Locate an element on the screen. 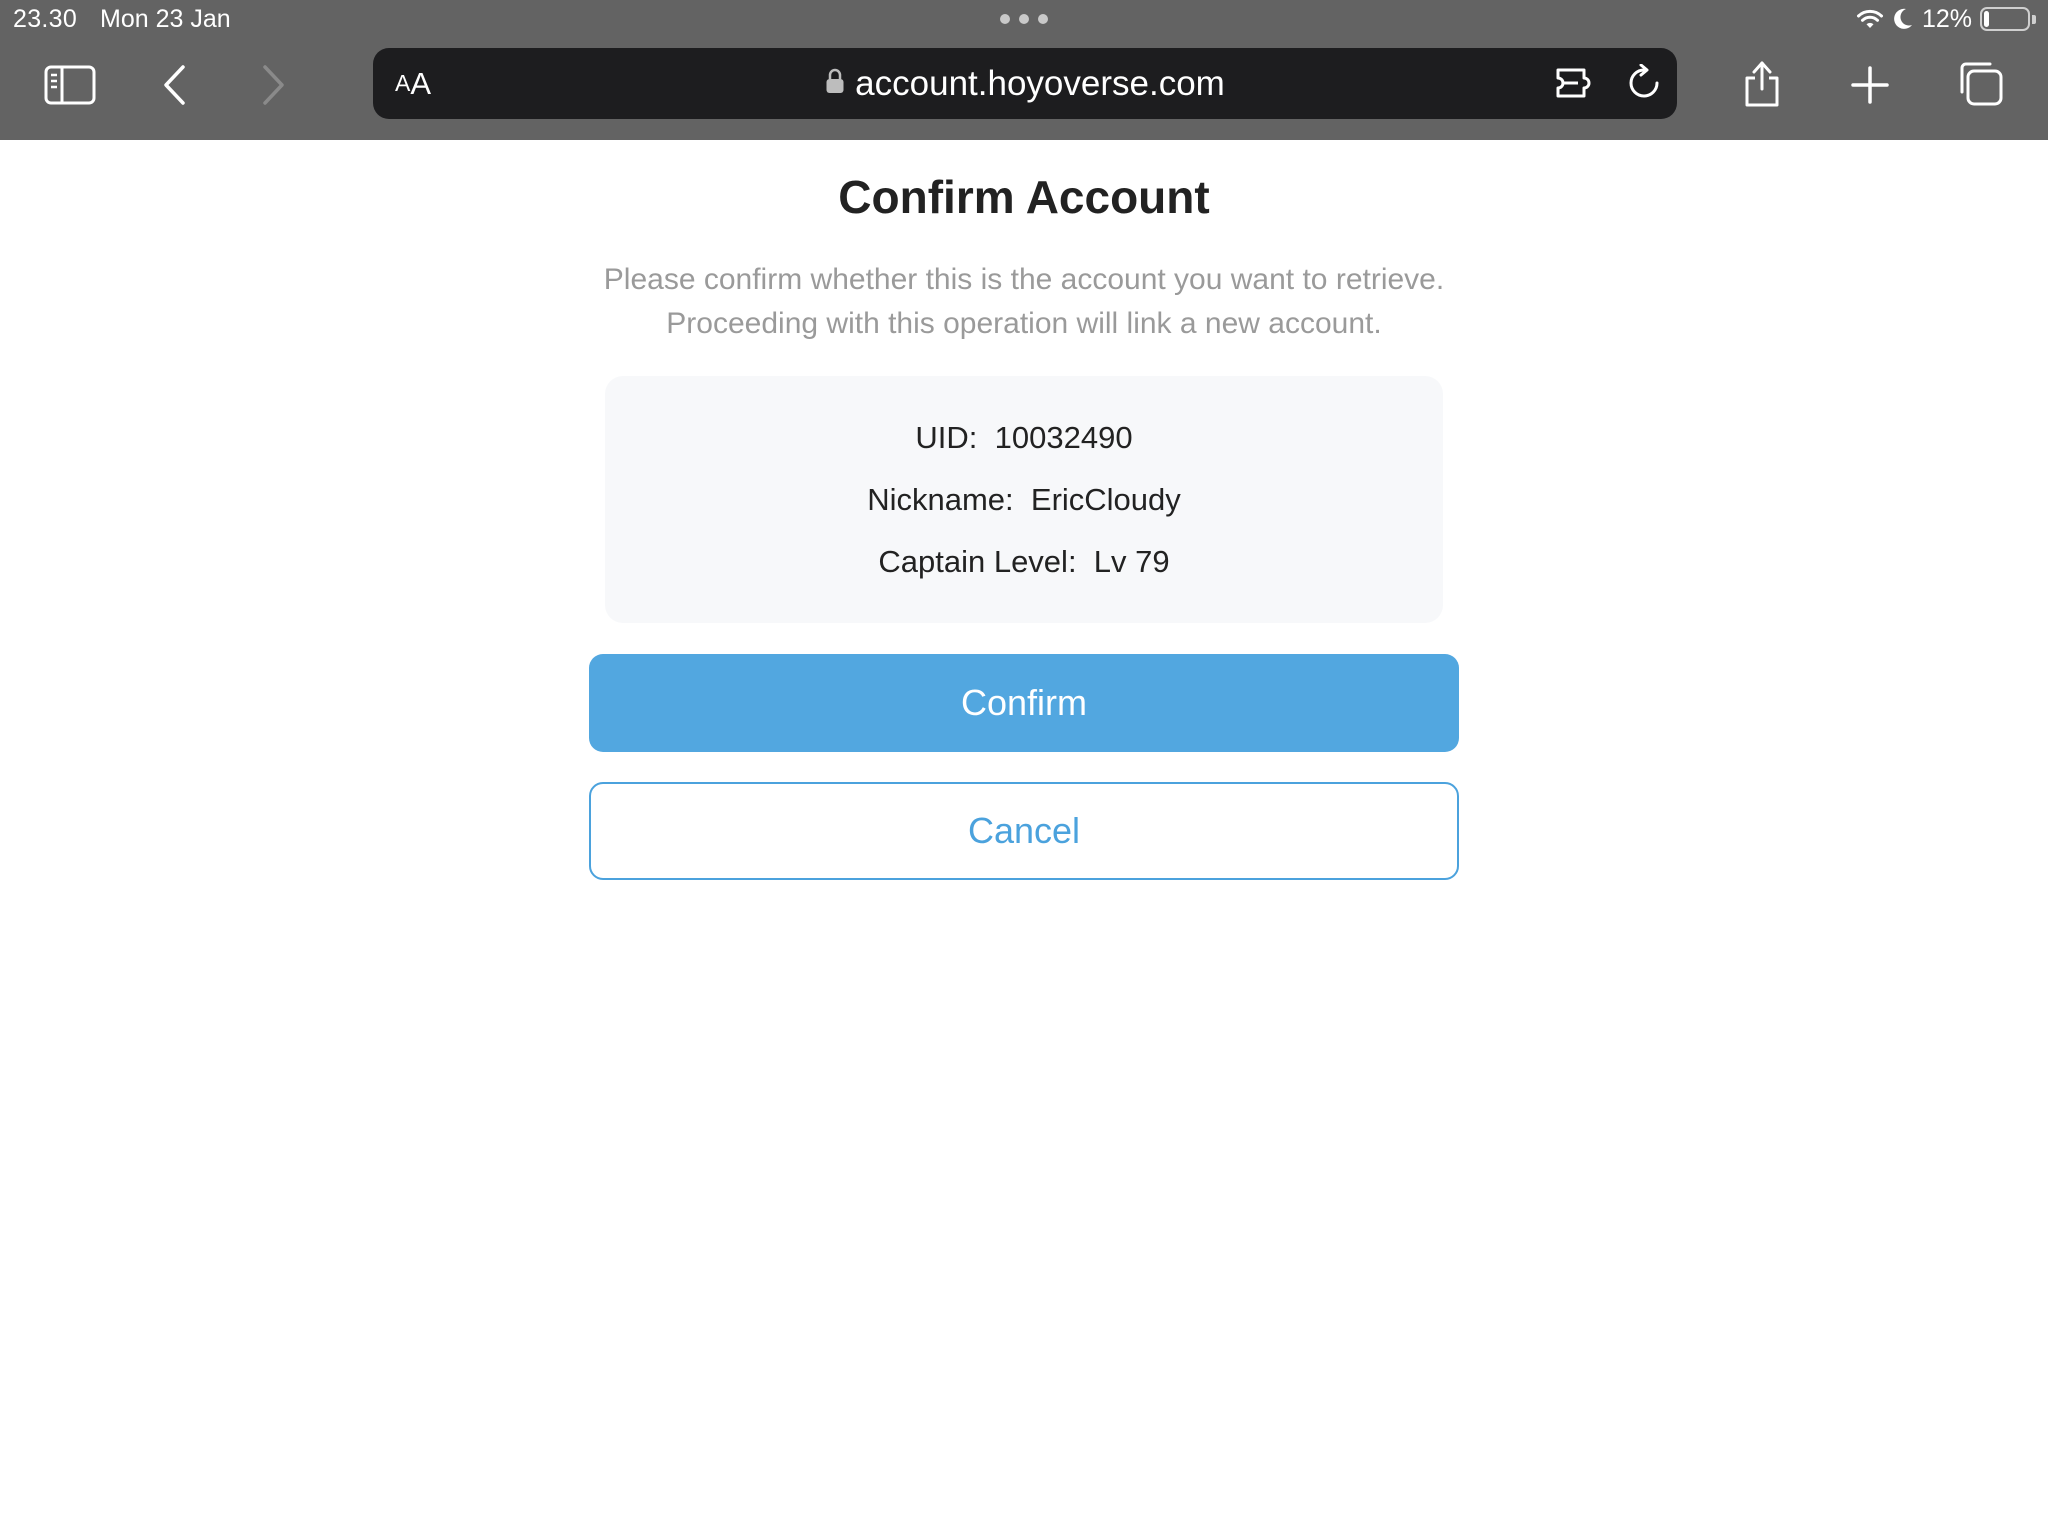 Image resolution: width=2048 pixels, height=1536 pixels. confirm-button: Confirm is located at coordinates (1024, 703).